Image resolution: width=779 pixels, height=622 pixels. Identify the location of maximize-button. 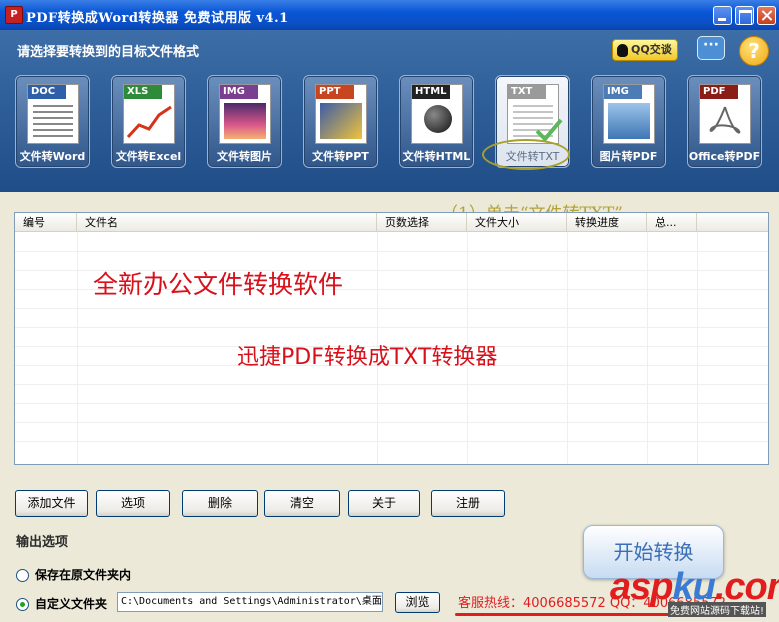
(744, 15).